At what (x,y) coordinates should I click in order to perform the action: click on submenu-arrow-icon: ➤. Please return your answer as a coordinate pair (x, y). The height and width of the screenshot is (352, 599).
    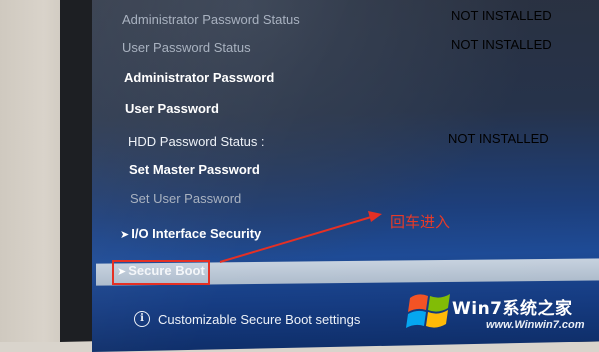
    Looking at the image, I should click on (125, 235).